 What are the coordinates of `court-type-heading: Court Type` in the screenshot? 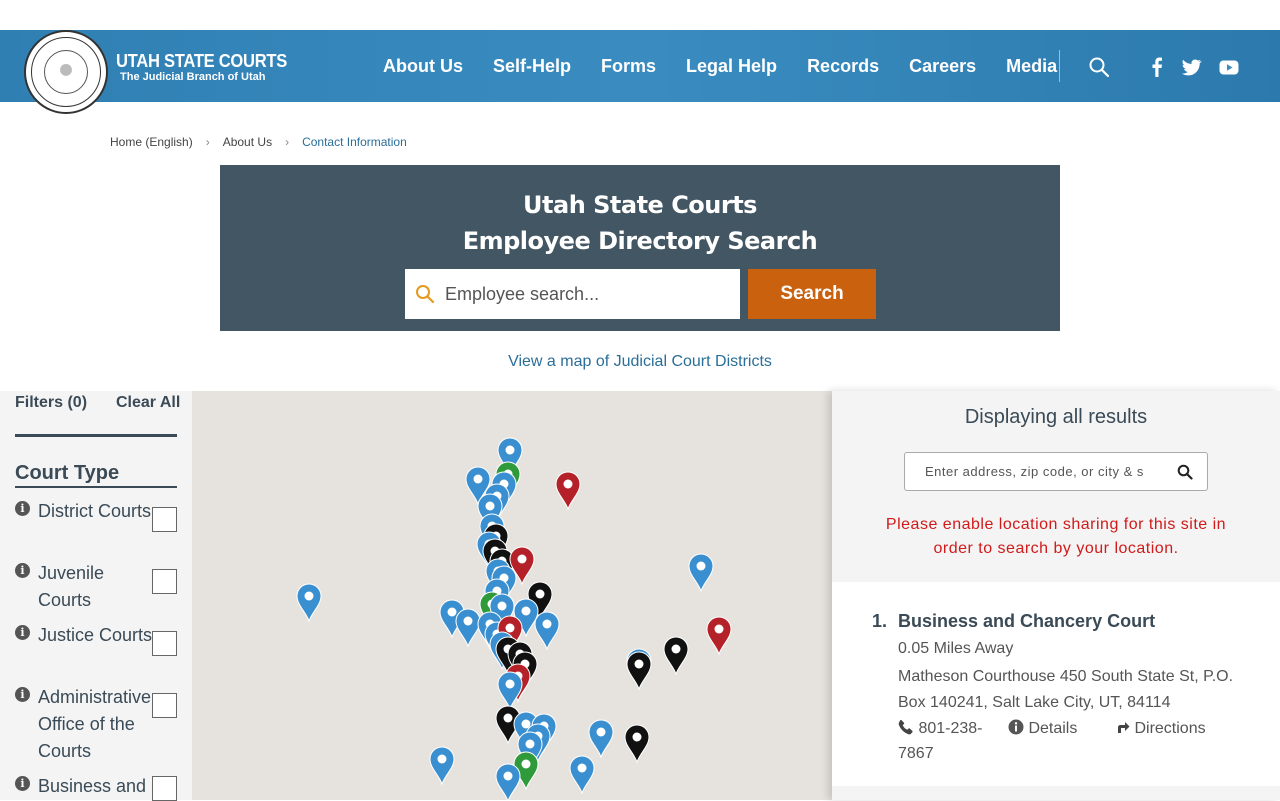 It's located at (67, 473).